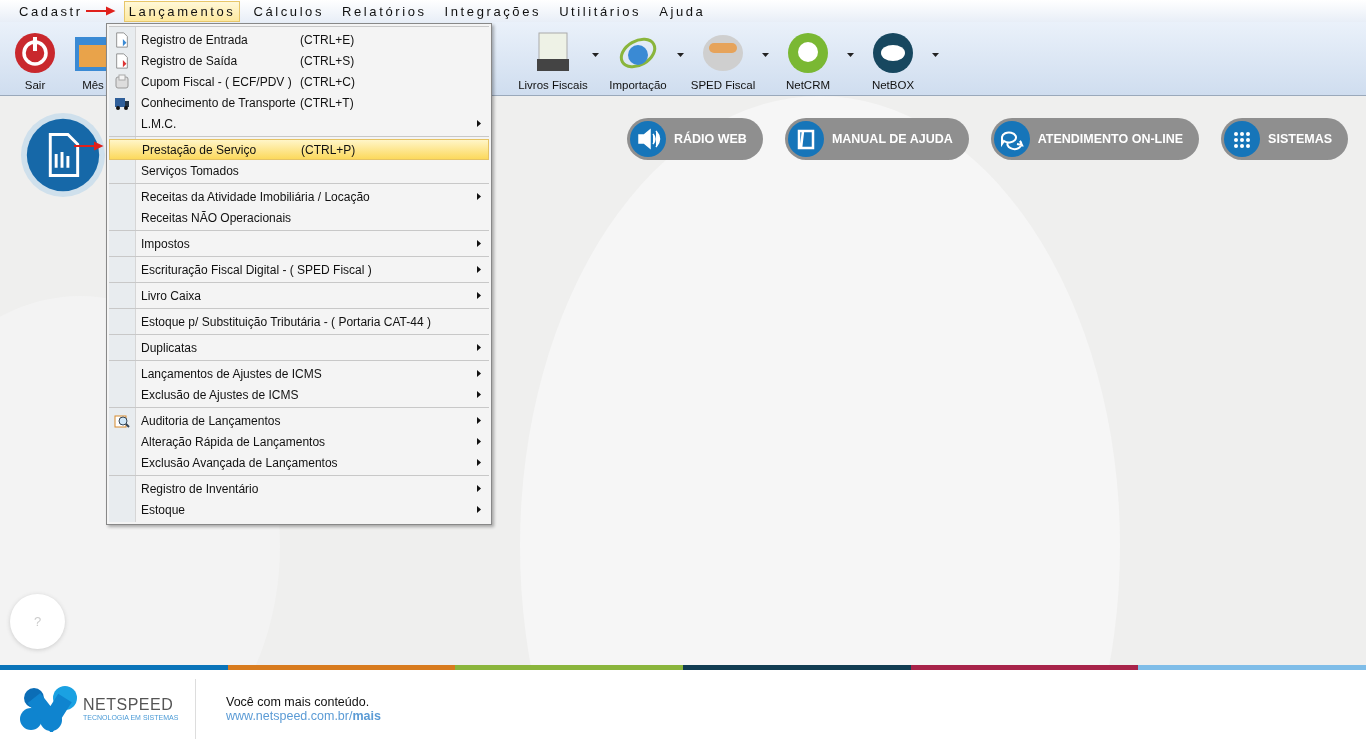  What do you see at coordinates (129, 705) in the screenshot?
I see `brand-name: NETSPEED` at bounding box center [129, 705].